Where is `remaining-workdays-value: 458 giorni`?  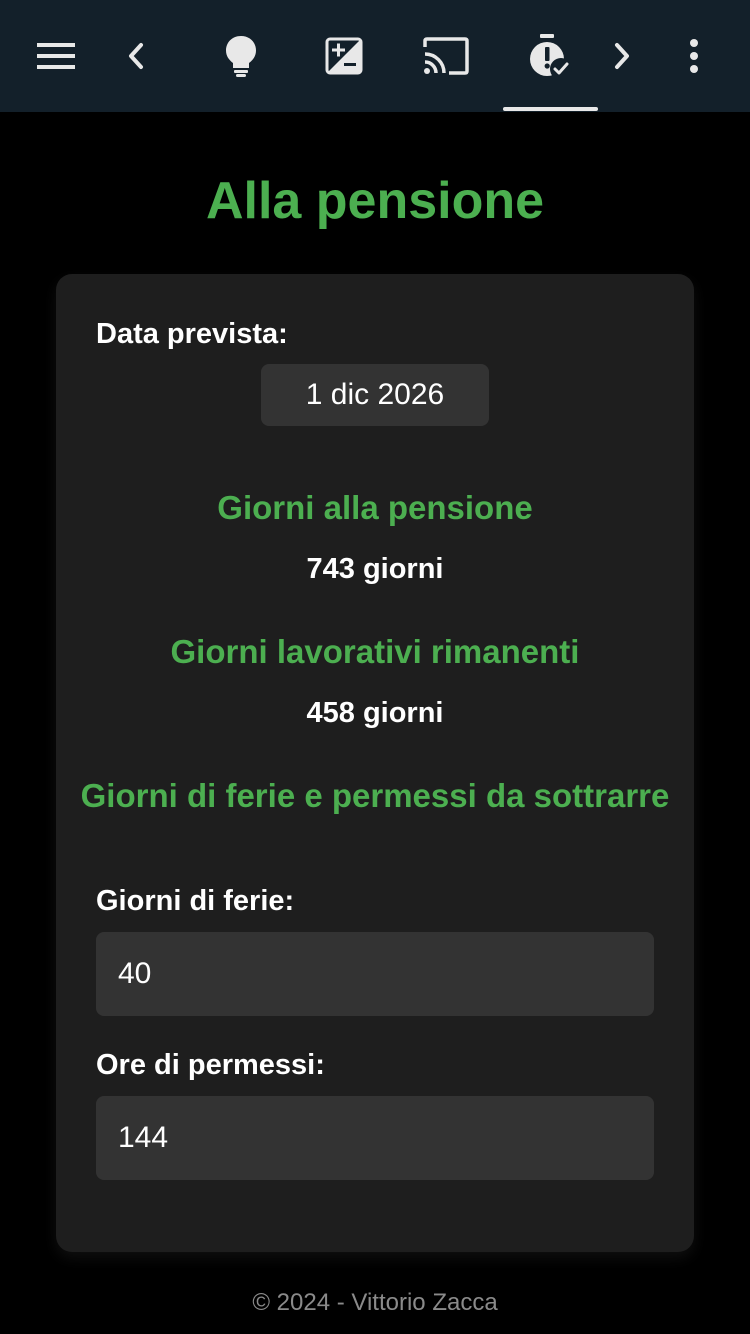 remaining-workdays-value: 458 giorni is located at coordinates (375, 713).